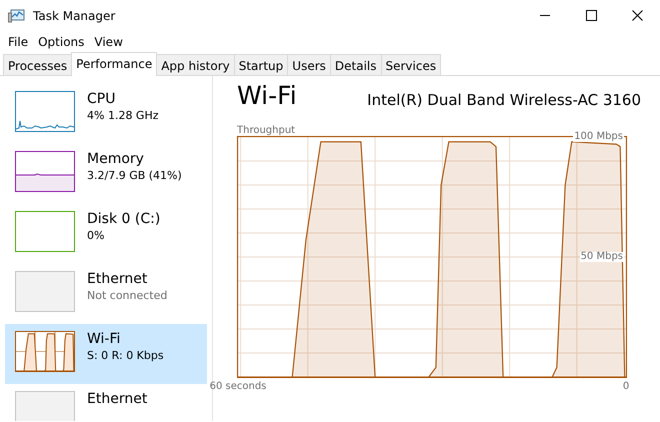 The image size is (660, 422). What do you see at coordinates (504, 100) in the screenshot?
I see `adapter-name: Intel(R) Dual Band Wireless-AC 3160` at bounding box center [504, 100].